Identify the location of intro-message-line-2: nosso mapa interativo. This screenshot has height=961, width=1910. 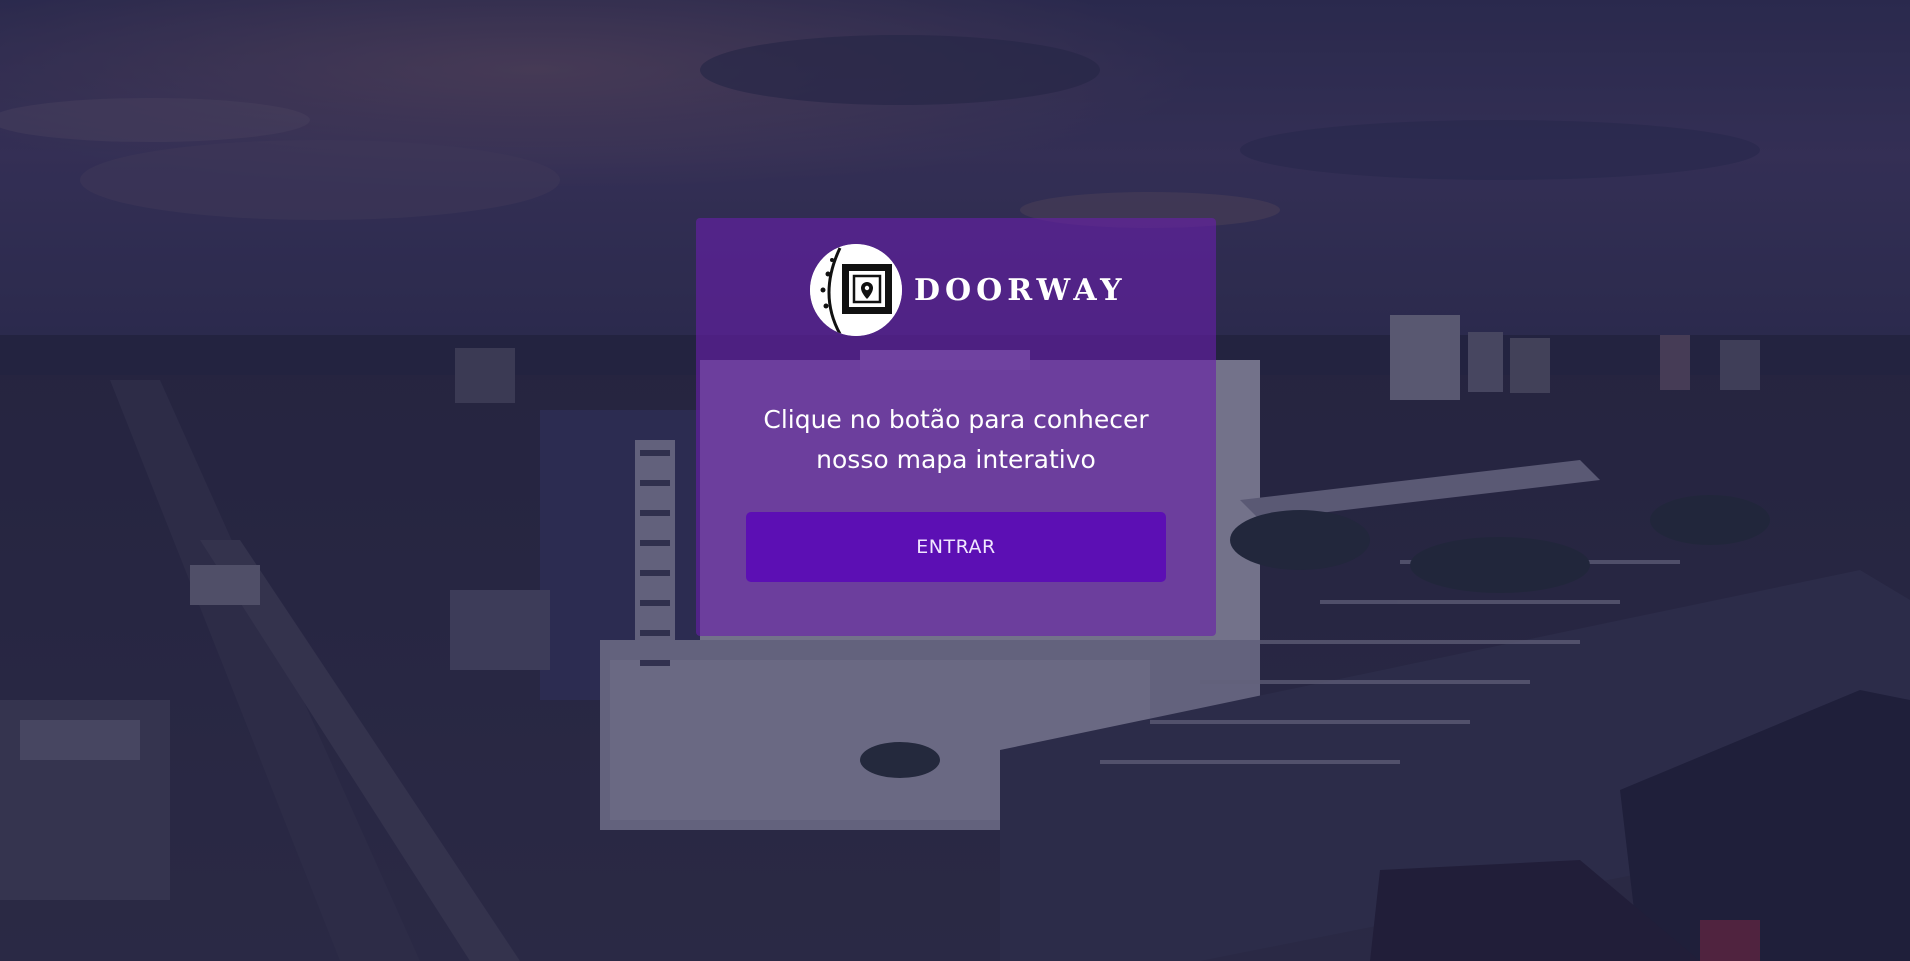
(956, 459).